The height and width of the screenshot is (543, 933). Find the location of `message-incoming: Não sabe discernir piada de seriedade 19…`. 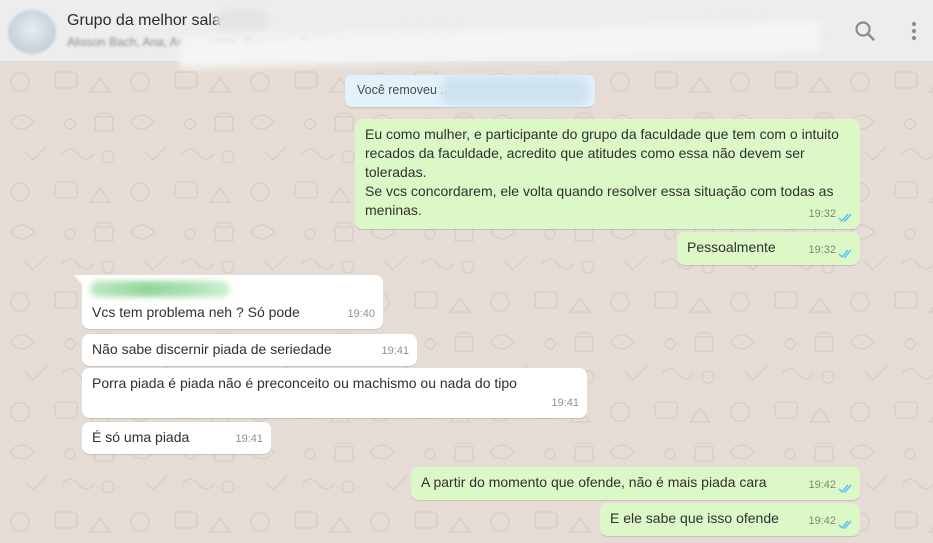

message-incoming: Não sabe discernir piada de seriedade 19… is located at coordinates (249, 350).